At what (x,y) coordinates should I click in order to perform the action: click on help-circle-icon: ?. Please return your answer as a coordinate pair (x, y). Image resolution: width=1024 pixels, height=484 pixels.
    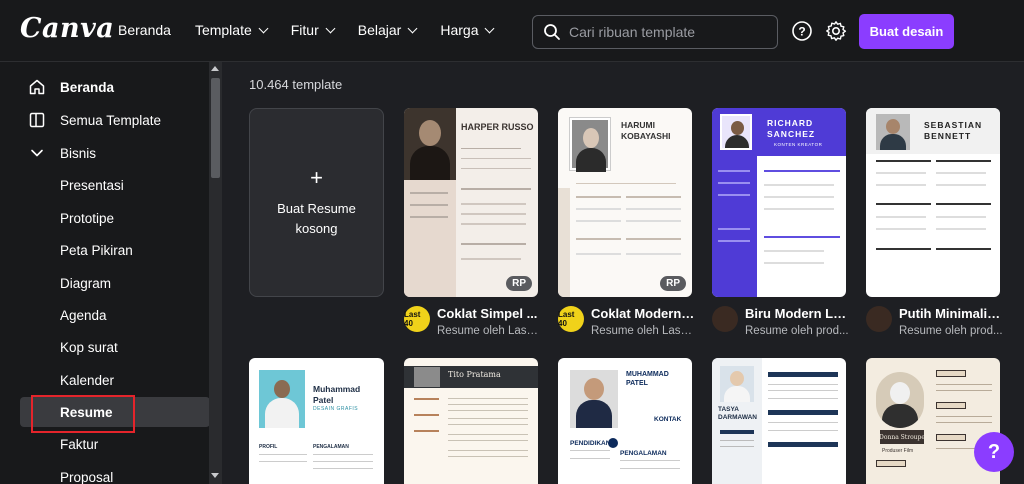
    Looking at the image, I should click on (802, 31).